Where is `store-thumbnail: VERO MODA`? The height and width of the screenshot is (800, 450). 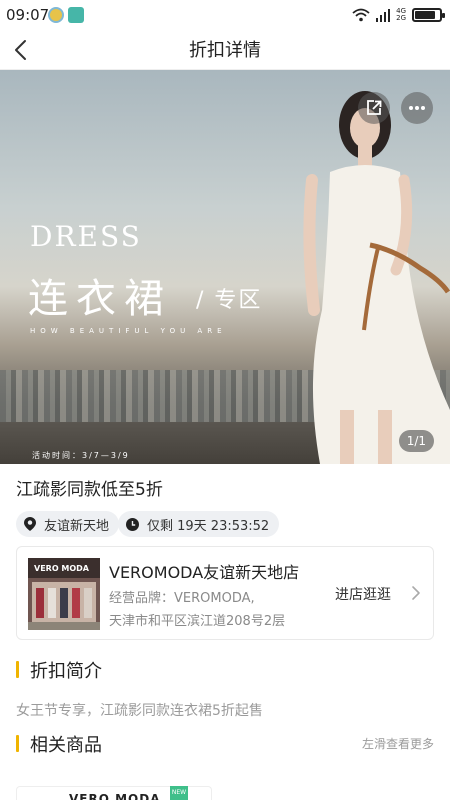
store-thumbnail: VERO MODA is located at coordinates (64, 594).